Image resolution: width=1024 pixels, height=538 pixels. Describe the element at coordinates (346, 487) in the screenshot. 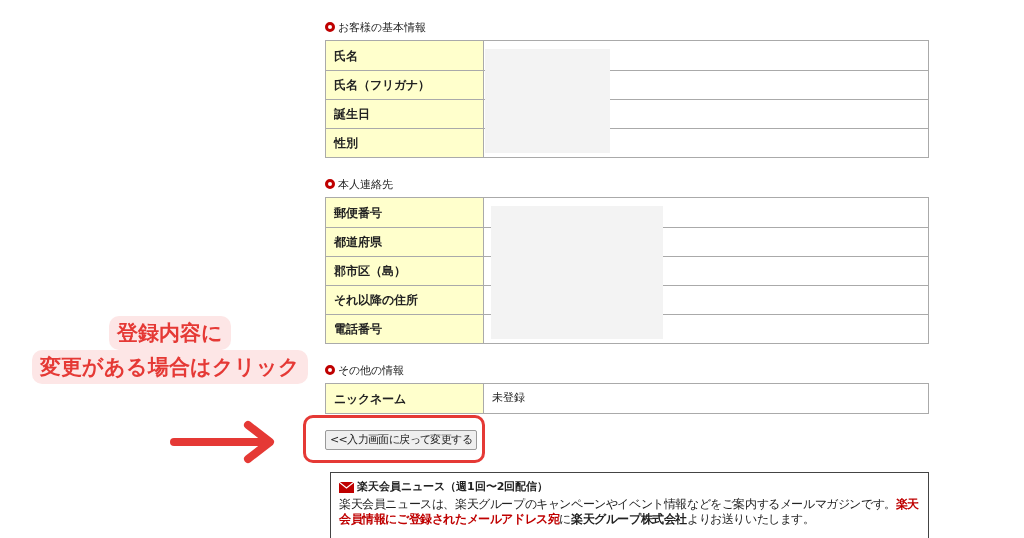

I see `envelope-icon` at that location.